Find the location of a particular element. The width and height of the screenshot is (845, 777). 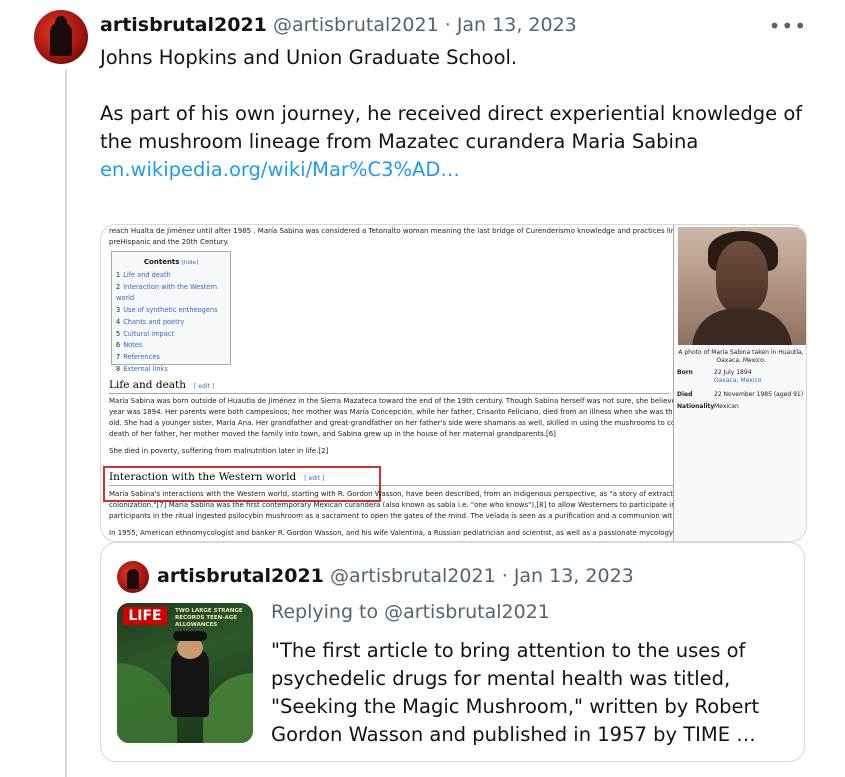

toc-item-number: 7 is located at coordinates (118, 356).